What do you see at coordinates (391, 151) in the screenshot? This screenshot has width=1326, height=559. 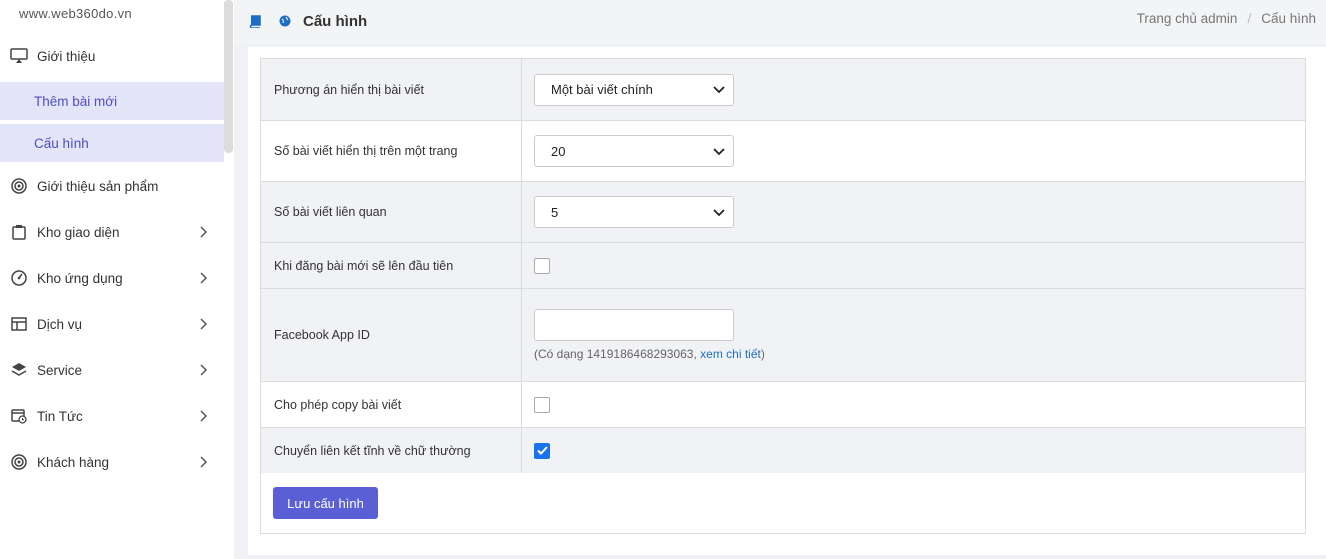 I see `form-label: Số bài viết hiển thị trên một trang` at bounding box center [391, 151].